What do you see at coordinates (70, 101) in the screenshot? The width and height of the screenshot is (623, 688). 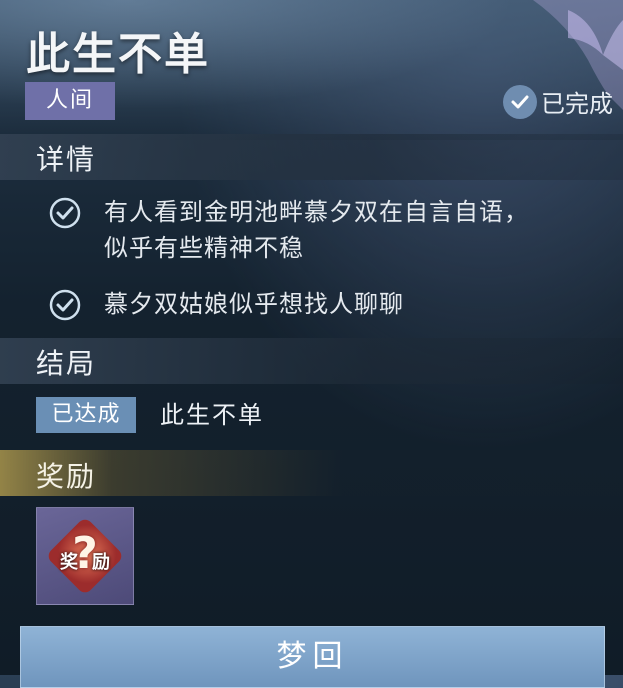 I see `category-tag: 人间` at bounding box center [70, 101].